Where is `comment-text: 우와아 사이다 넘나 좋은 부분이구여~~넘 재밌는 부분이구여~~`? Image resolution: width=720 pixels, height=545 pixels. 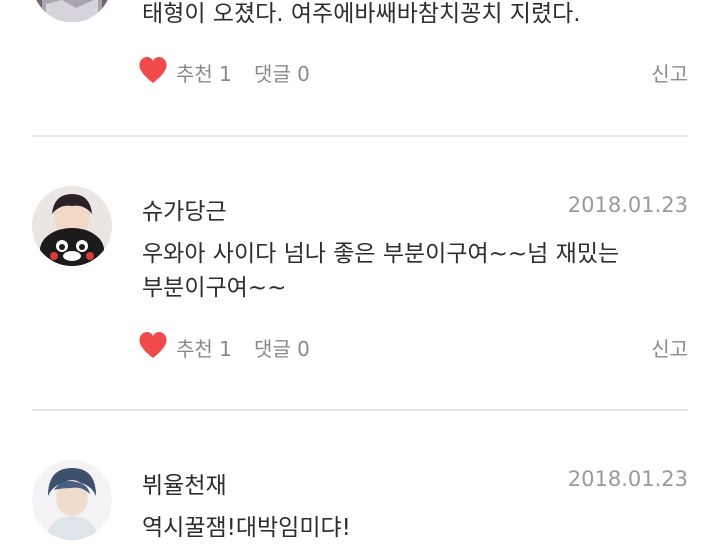 comment-text: 우와아 사이다 넘나 좋은 부분이구여~~넘 재밌는 부분이구여~~ is located at coordinates (381, 271).